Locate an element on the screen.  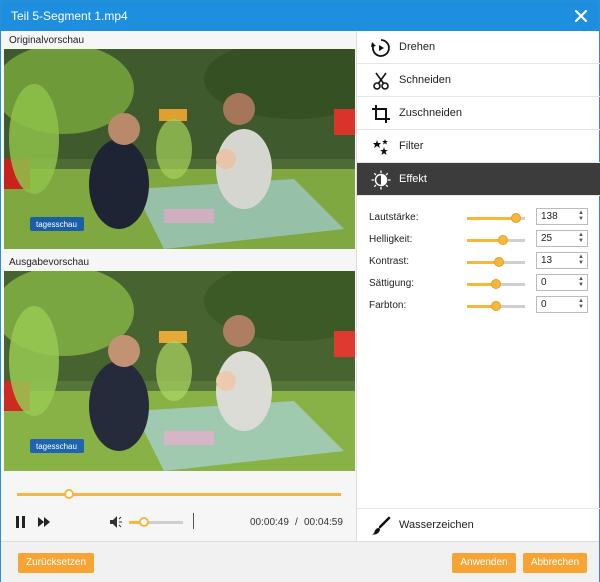
param-row-contrast: Kontrast: 13 ▲ ▼ is located at coordinates (481, 262).